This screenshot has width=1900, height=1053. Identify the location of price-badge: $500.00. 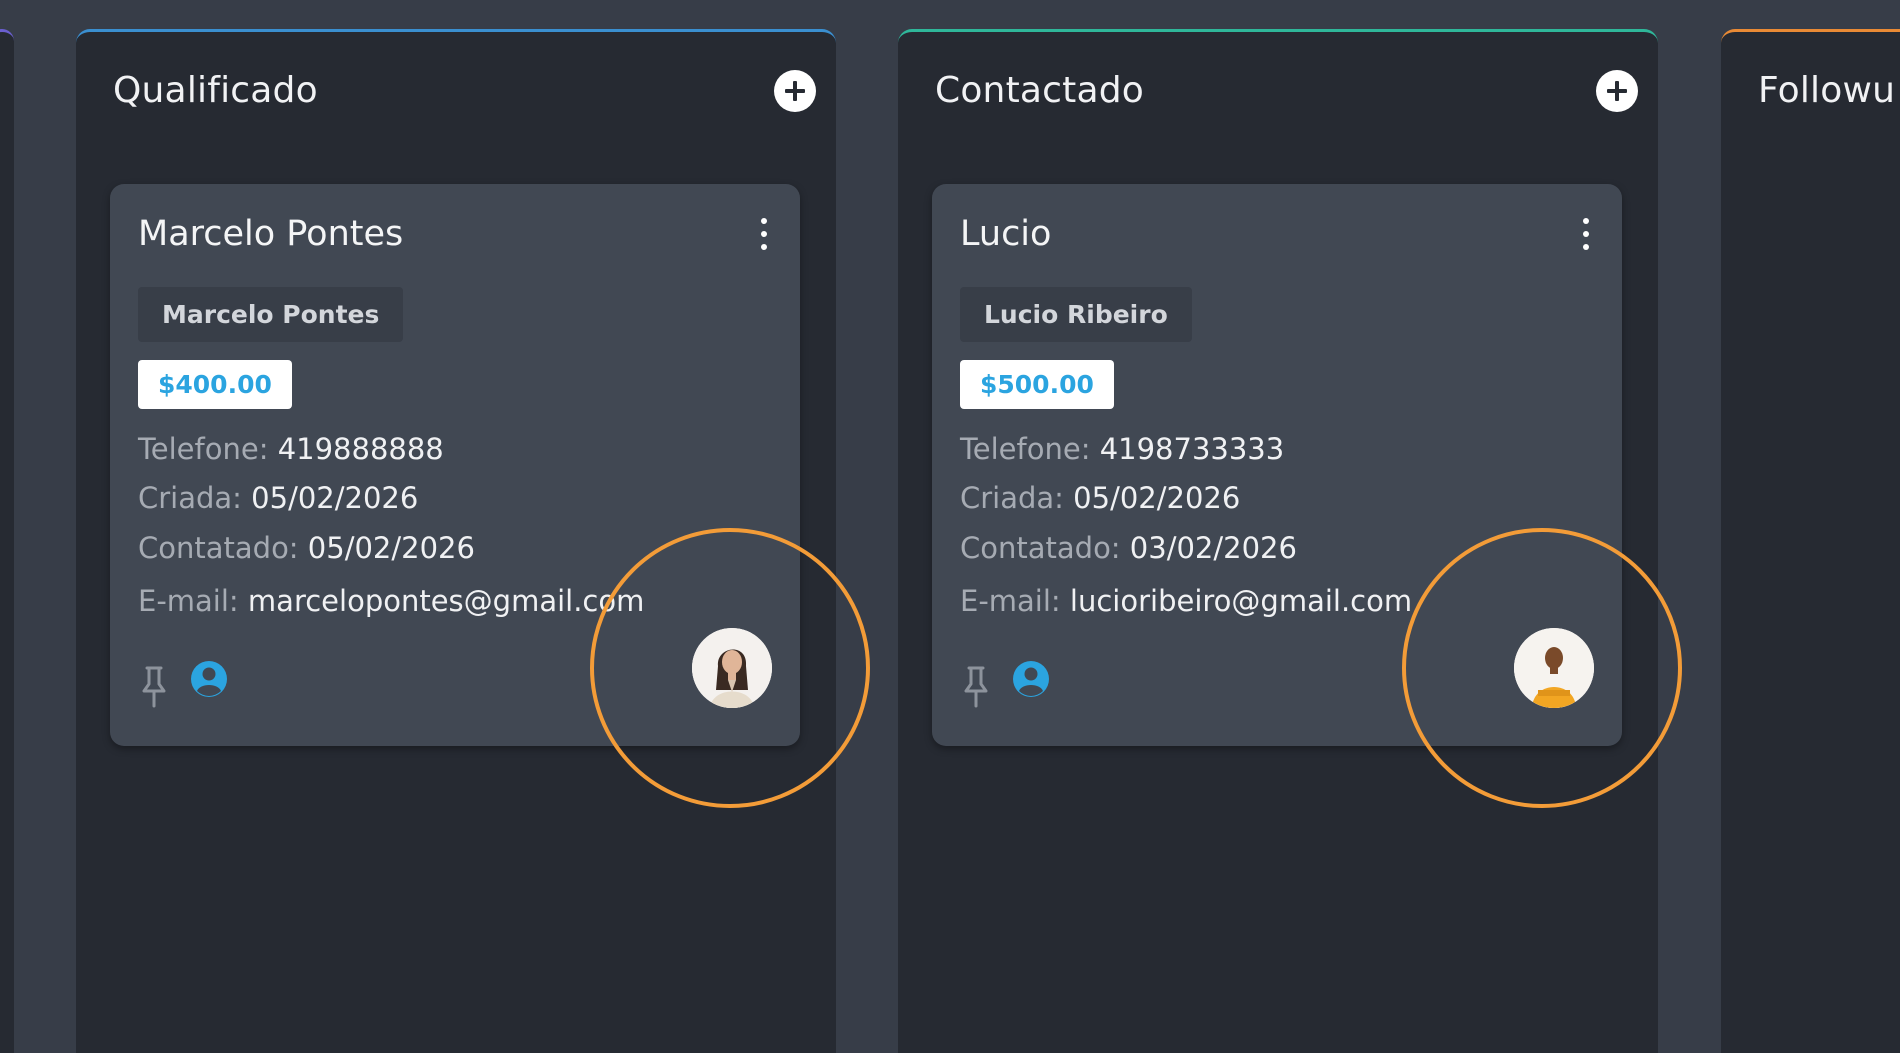
(1037, 384).